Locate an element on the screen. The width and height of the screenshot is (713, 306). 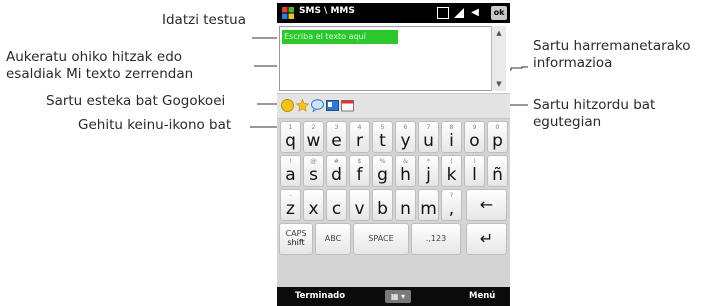
key-number-hint: 9 is located at coordinates (474, 127).